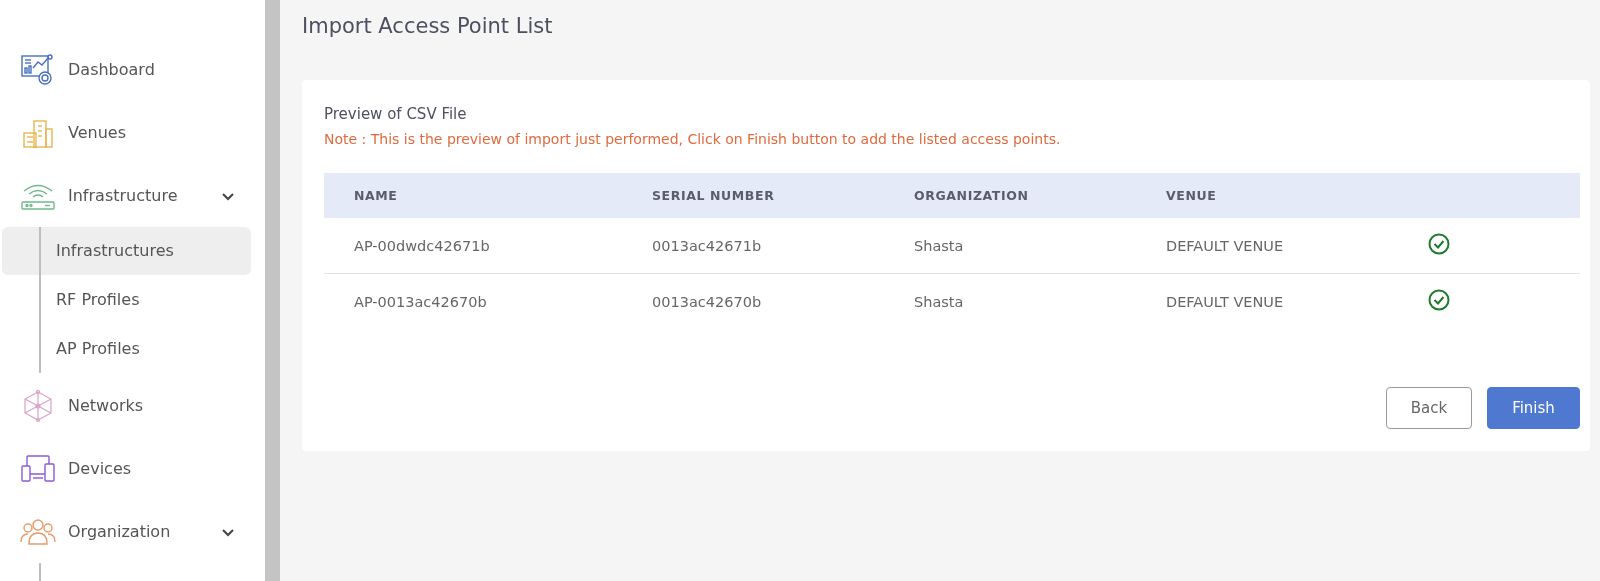  Describe the element at coordinates (713, 195) in the screenshot. I see `column-header: SERIAL NUMBER` at that location.